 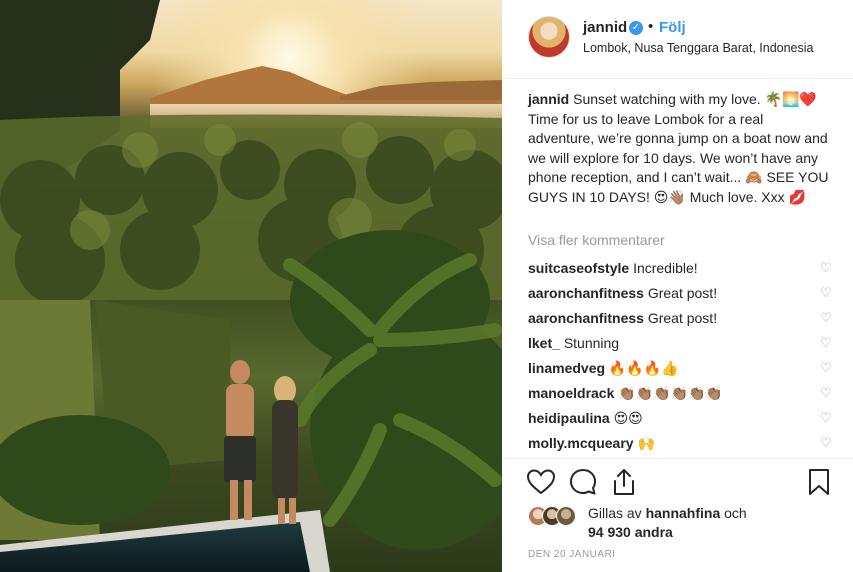 What do you see at coordinates (680, 420) in the screenshot?
I see `comment-row: heidipaulina 😍😍 ♡` at bounding box center [680, 420].